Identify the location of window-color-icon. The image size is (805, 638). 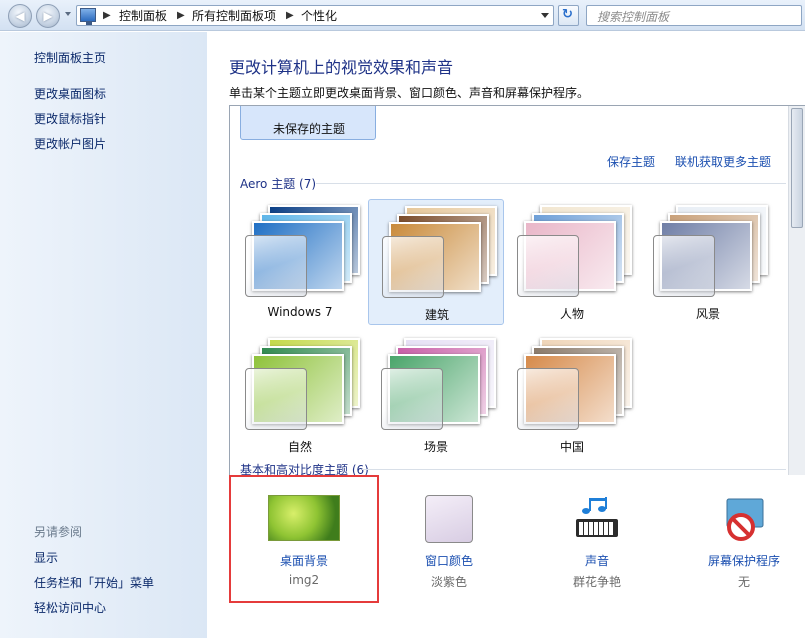
(449, 519).